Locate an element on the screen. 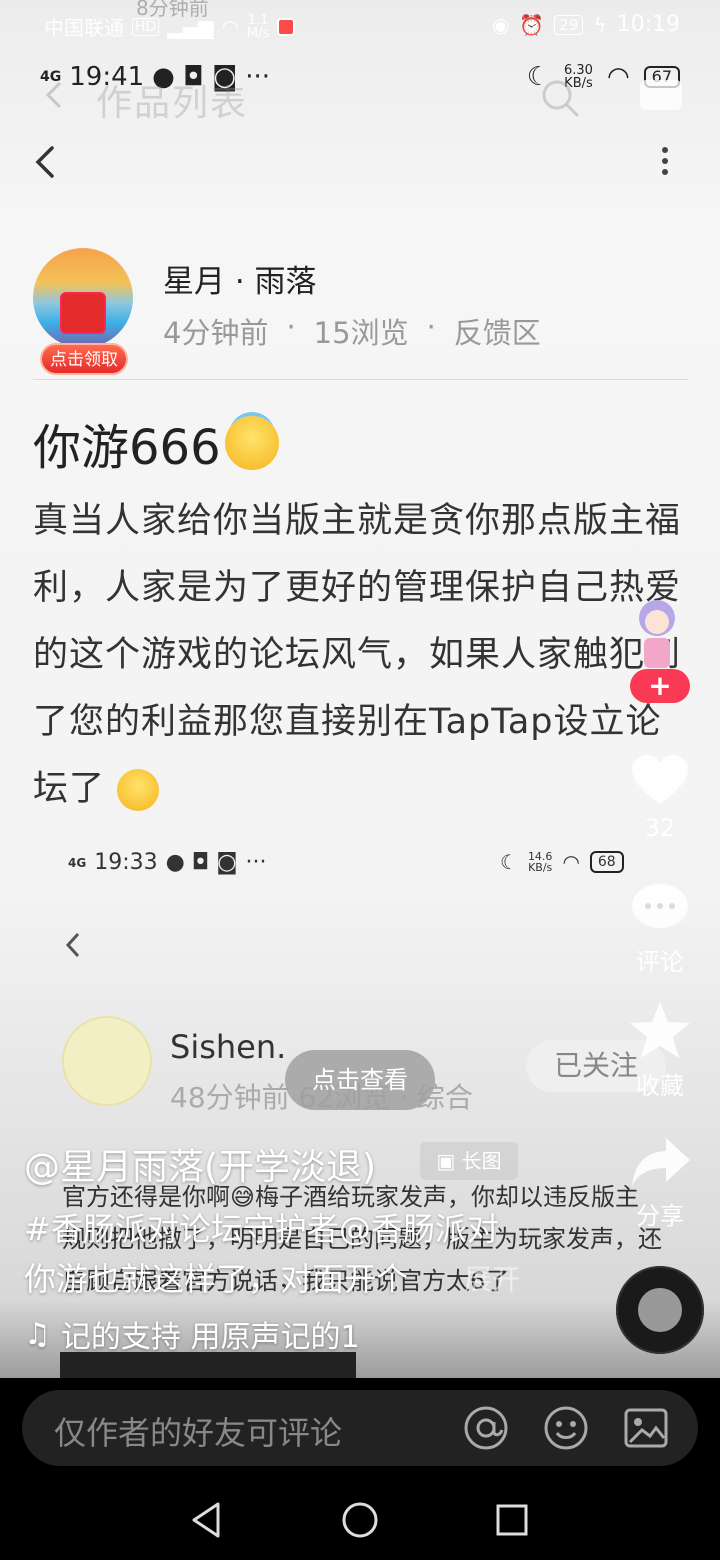  ghost-back-icon is located at coordinates (53, 95).